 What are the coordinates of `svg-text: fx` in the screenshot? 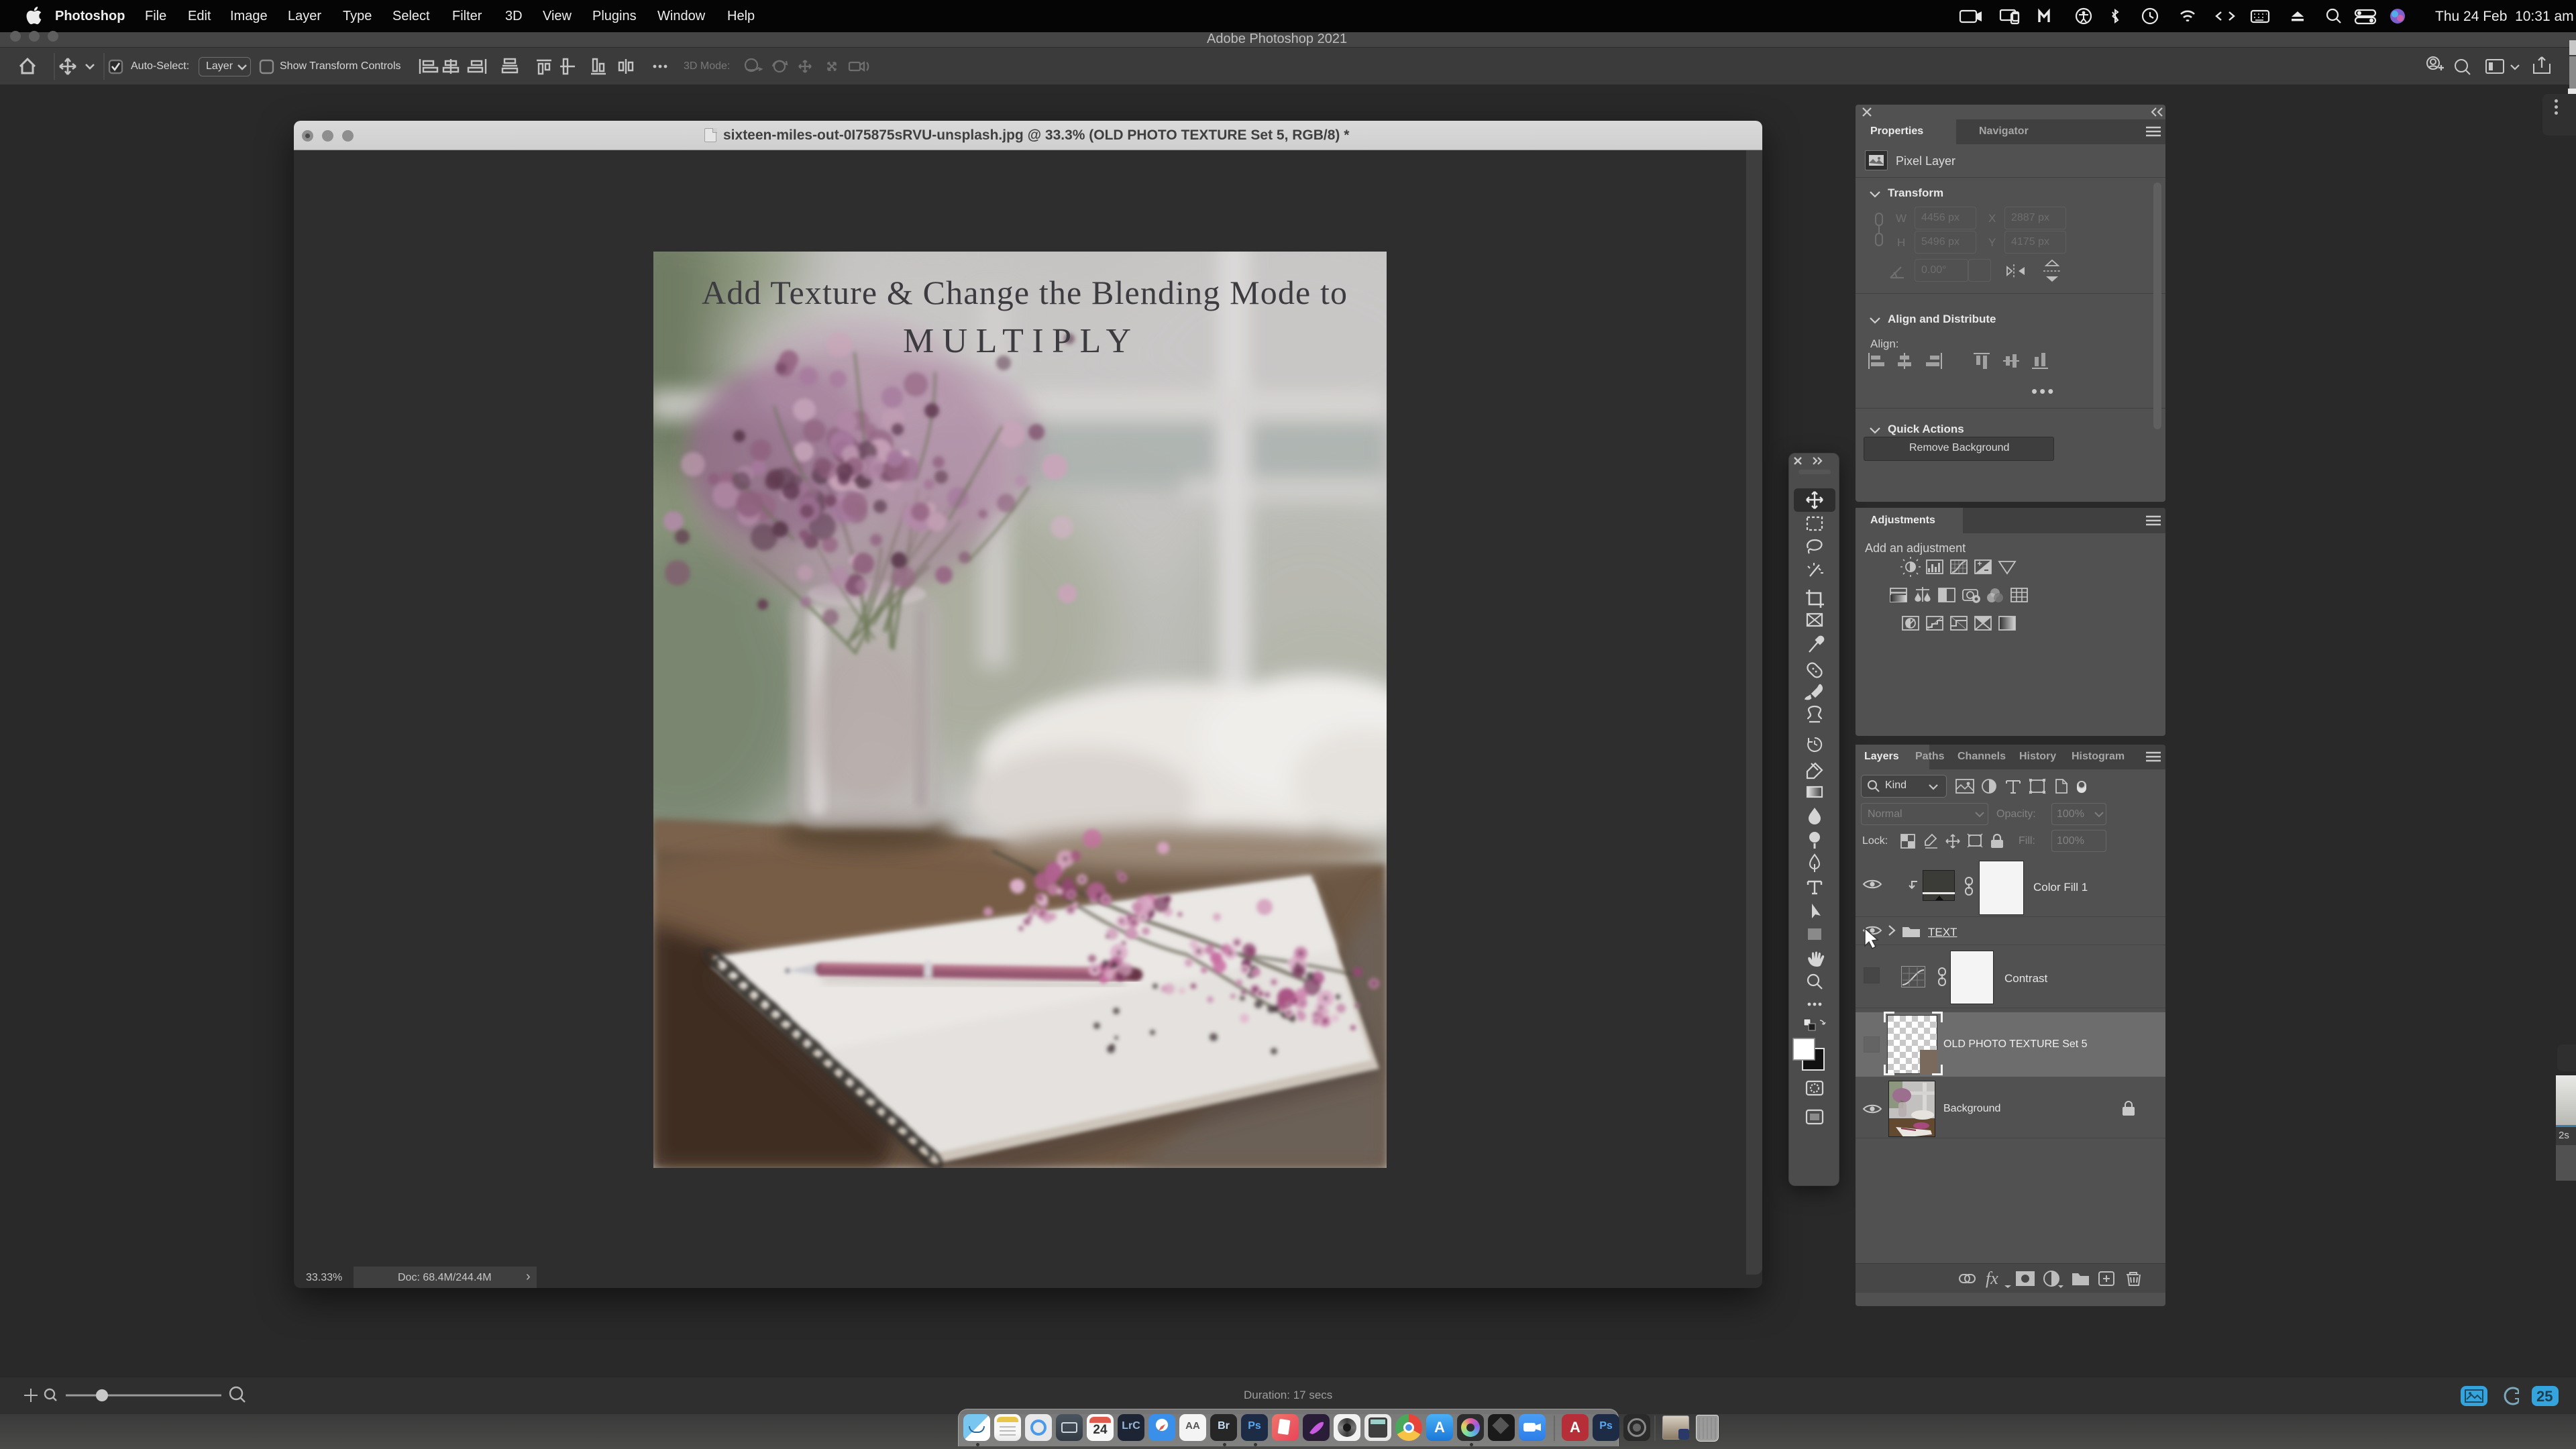 It's located at (1992, 1278).